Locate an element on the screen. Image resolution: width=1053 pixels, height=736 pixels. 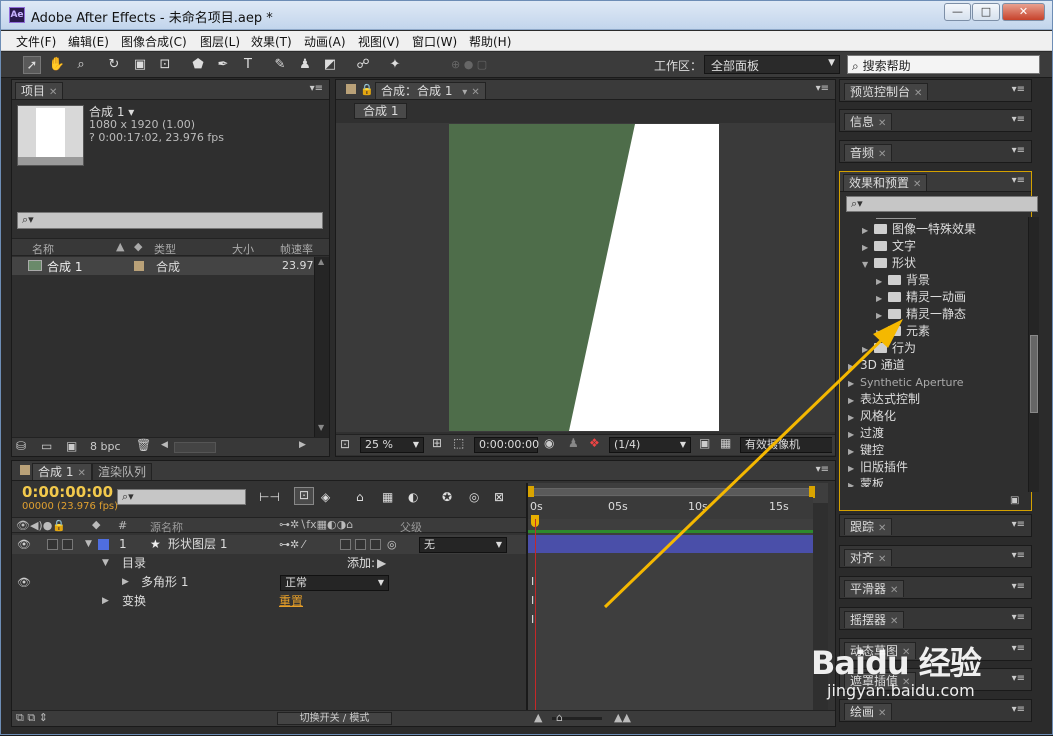
trash-icon: 🗑 is located at coordinates (143, 445).